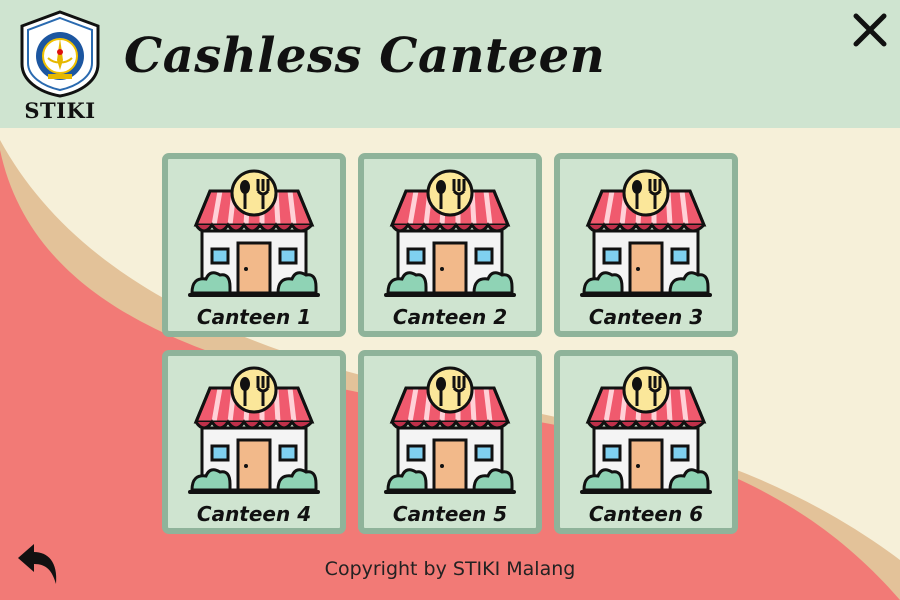  What do you see at coordinates (646, 514) in the screenshot?
I see `canteen-label: Canteen 6` at bounding box center [646, 514].